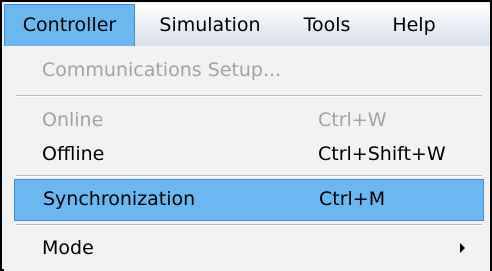 The width and height of the screenshot is (492, 271). Describe the element at coordinates (327, 25) in the screenshot. I see `menubar-tools: Tools` at that location.